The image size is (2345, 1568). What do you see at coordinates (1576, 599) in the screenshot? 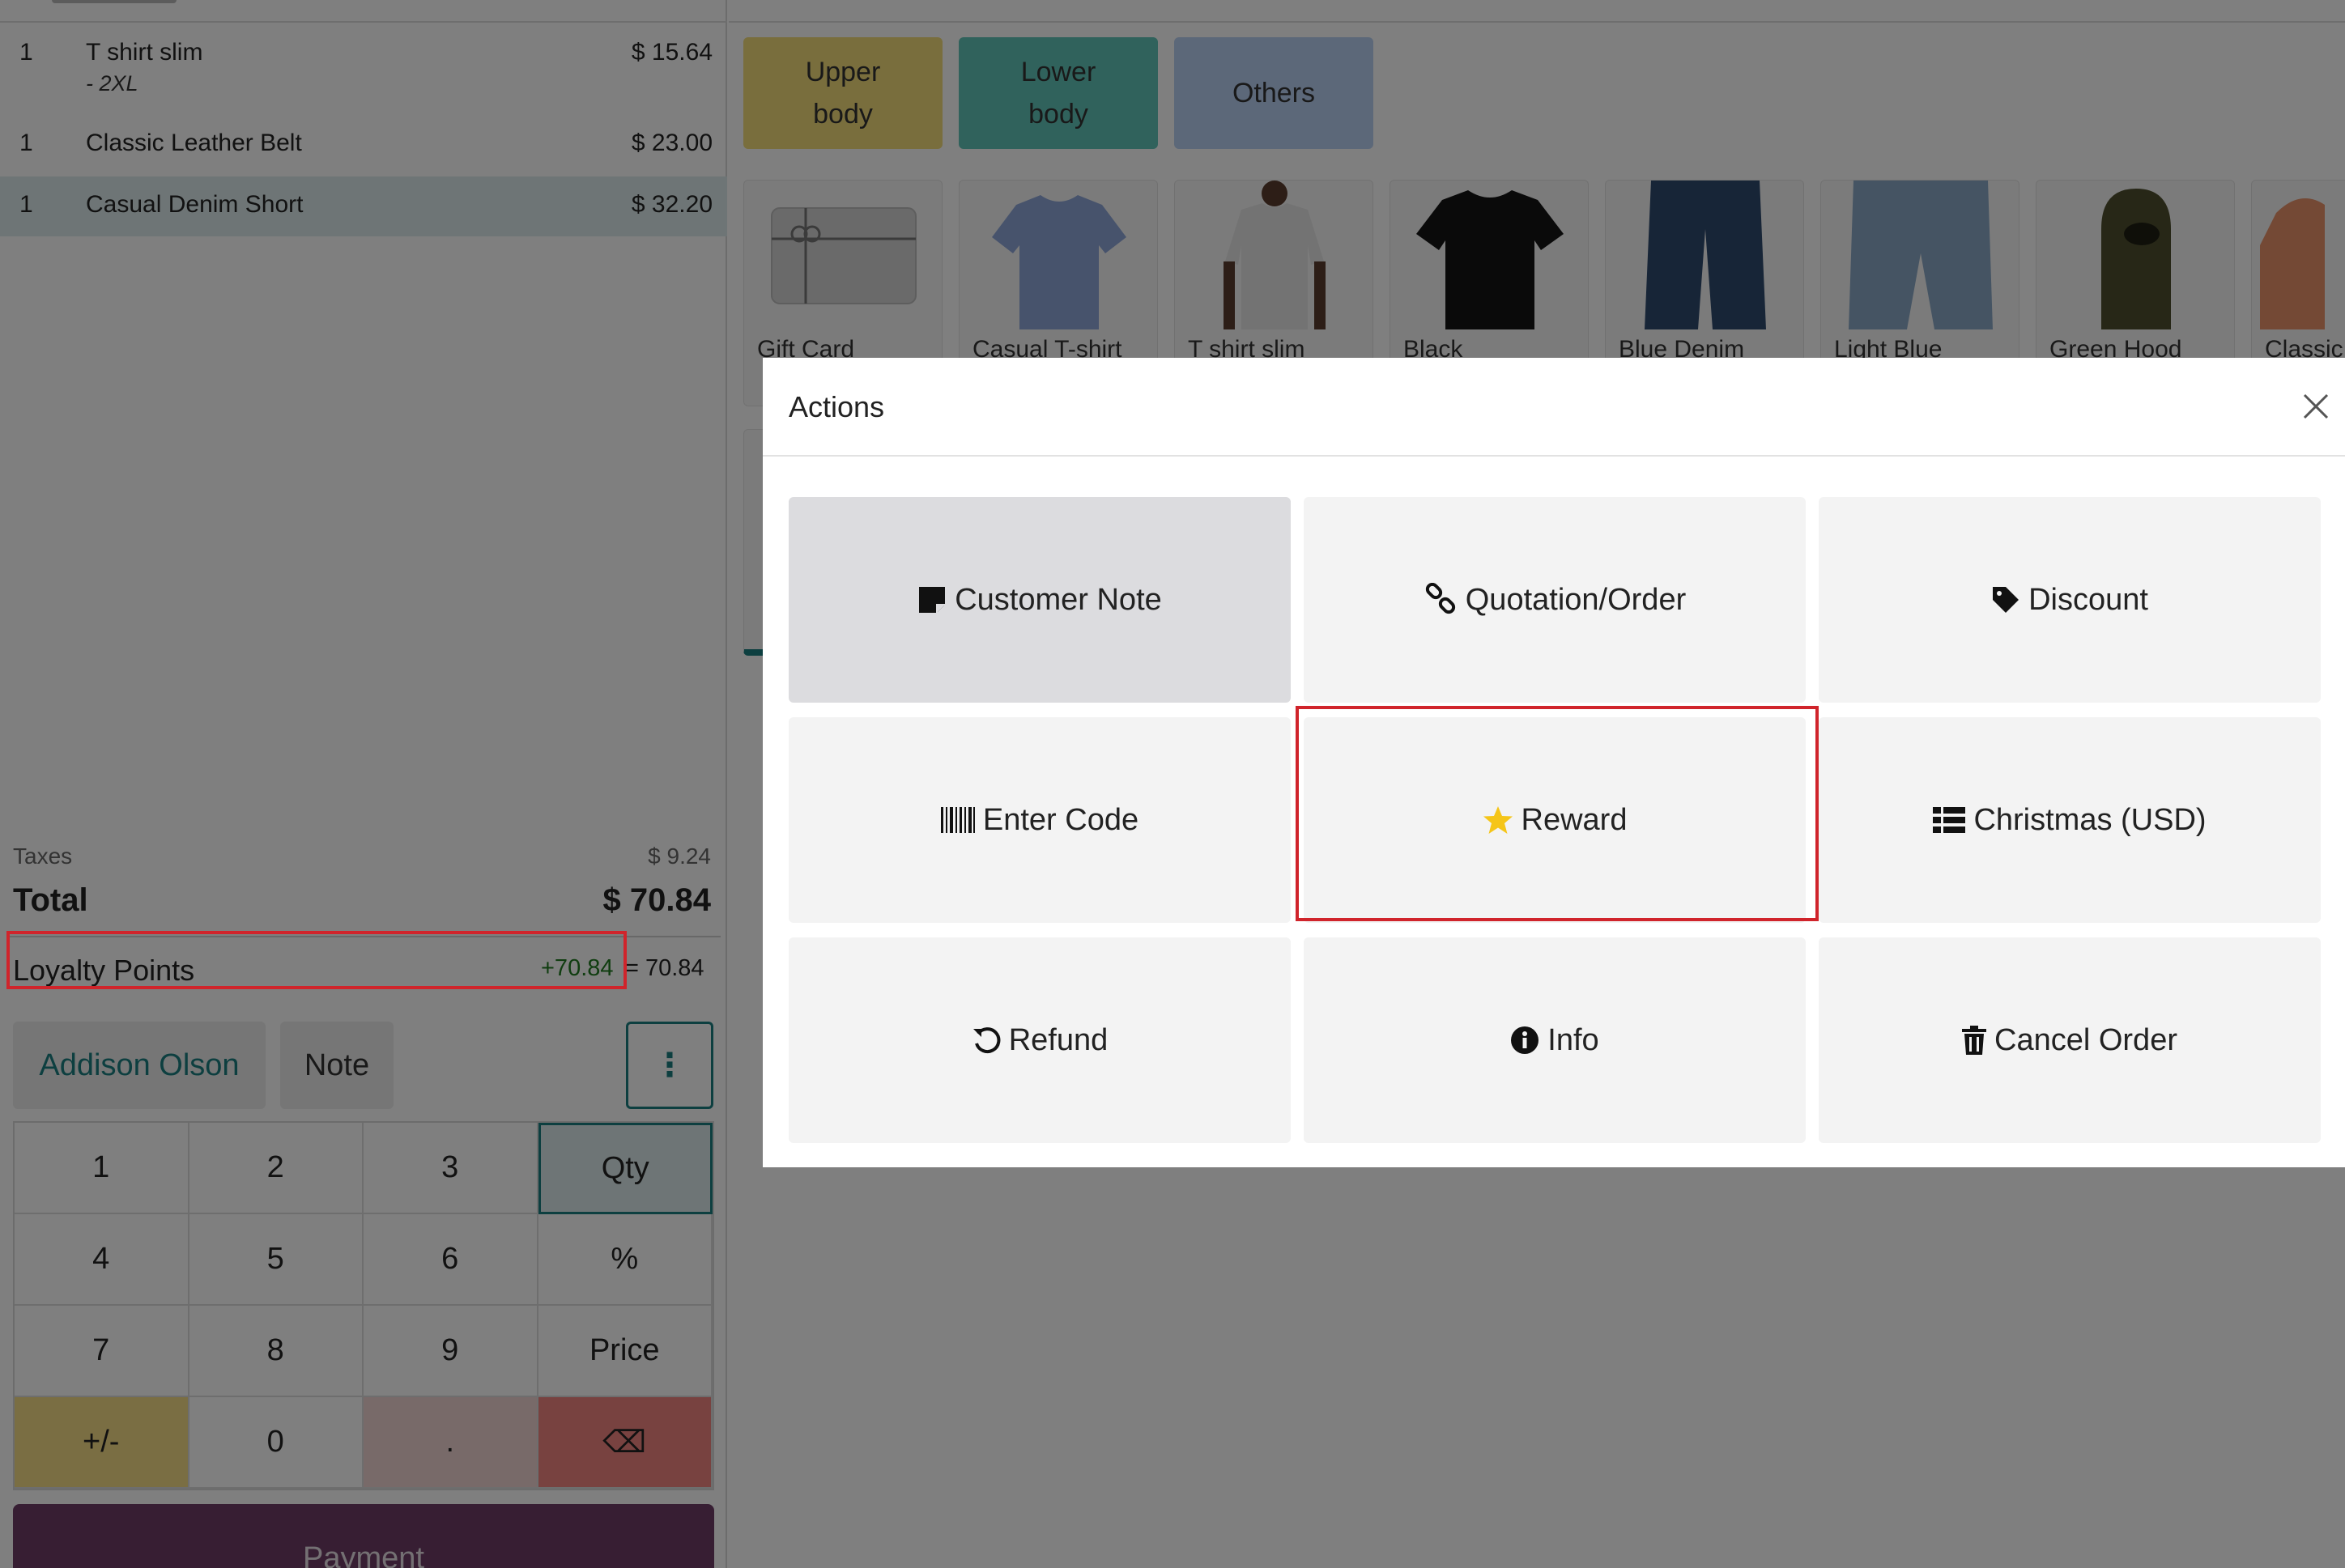
I see `action-label: Quotation/Order` at bounding box center [1576, 599].